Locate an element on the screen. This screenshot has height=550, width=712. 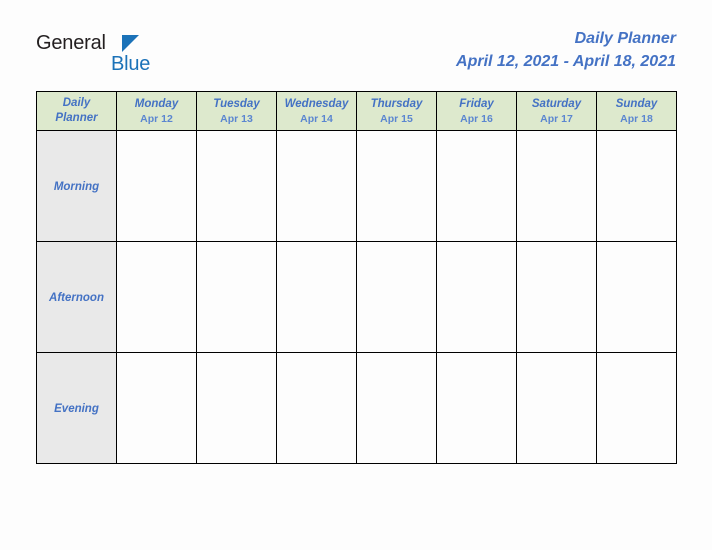
cell-afternoon-saturday is located at coordinates (556, 297).